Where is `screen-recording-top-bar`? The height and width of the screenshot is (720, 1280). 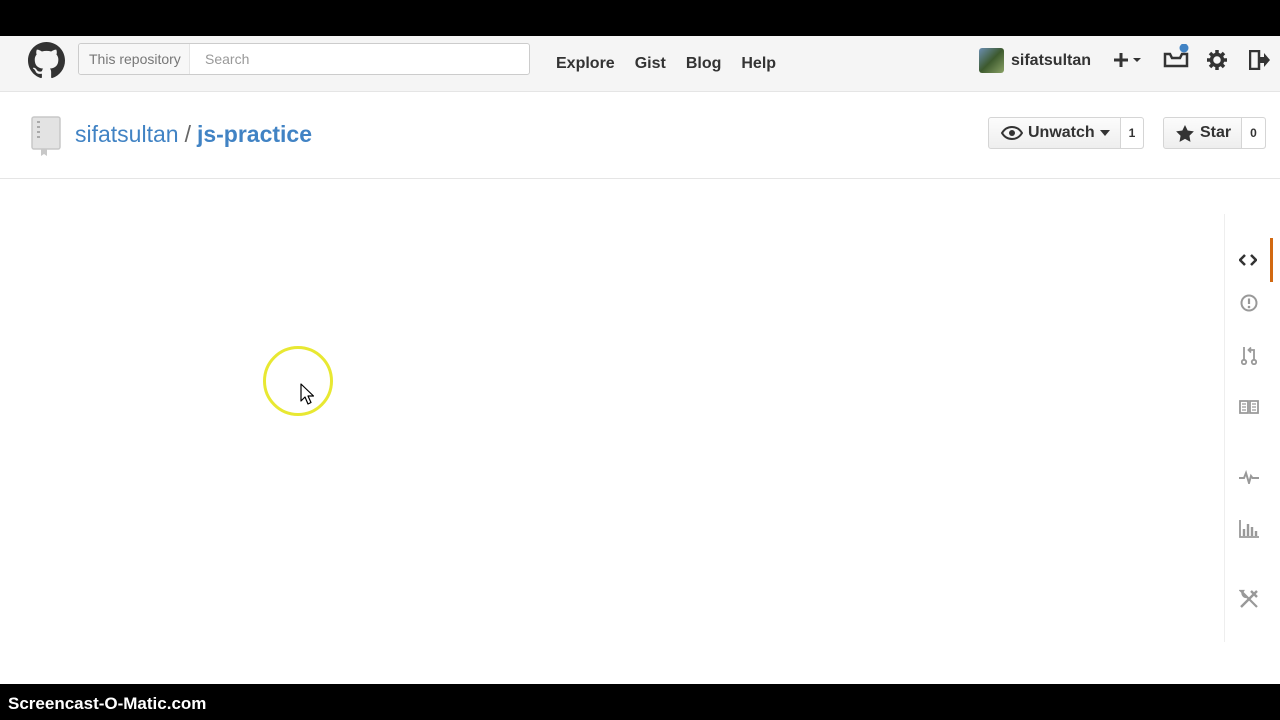 screen-recording-top-bar is located at coordinates (640, 18).